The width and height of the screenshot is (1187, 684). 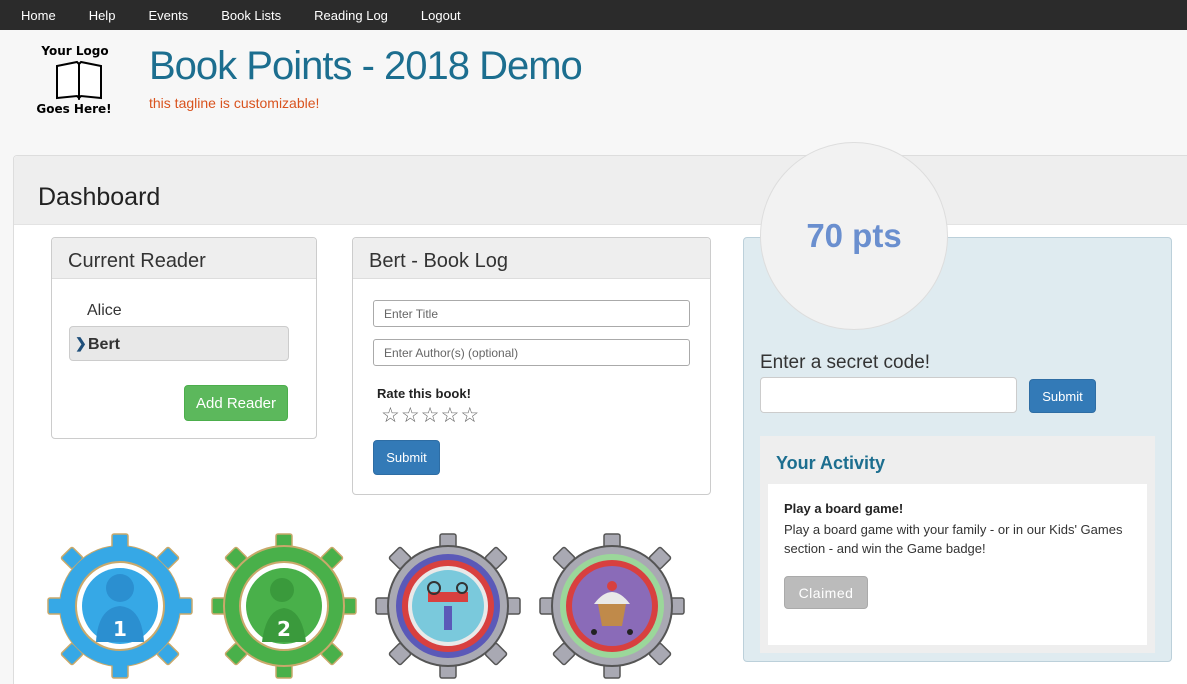 What do you see at coordinates (844, 508) in the screenshot?
I see `activity-name: Play a board game!` at bounding box center [844, 508].